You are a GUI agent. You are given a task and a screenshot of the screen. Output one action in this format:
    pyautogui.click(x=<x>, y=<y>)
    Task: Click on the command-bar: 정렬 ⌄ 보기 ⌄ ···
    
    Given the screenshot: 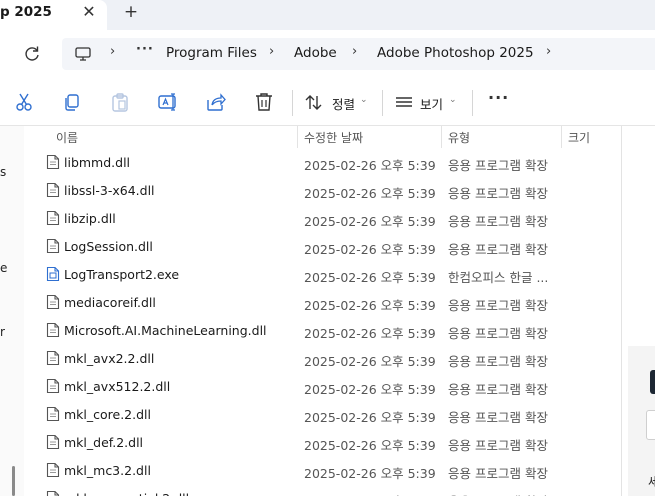 What is the action you would take?
    pyautogui.click(x=327, y=102)
    